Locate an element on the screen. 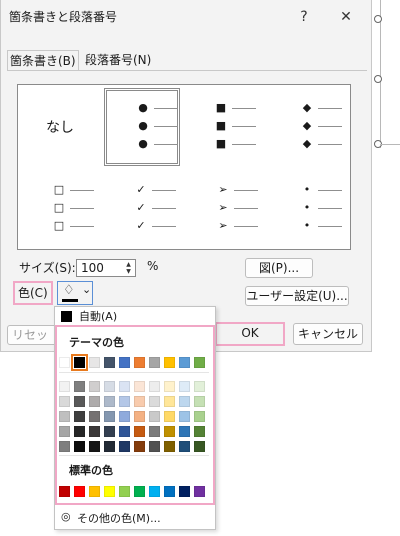 The width and height of the screenshot is (400, 536). cancel-button: キャンセル is located at coordinates (328, 334).